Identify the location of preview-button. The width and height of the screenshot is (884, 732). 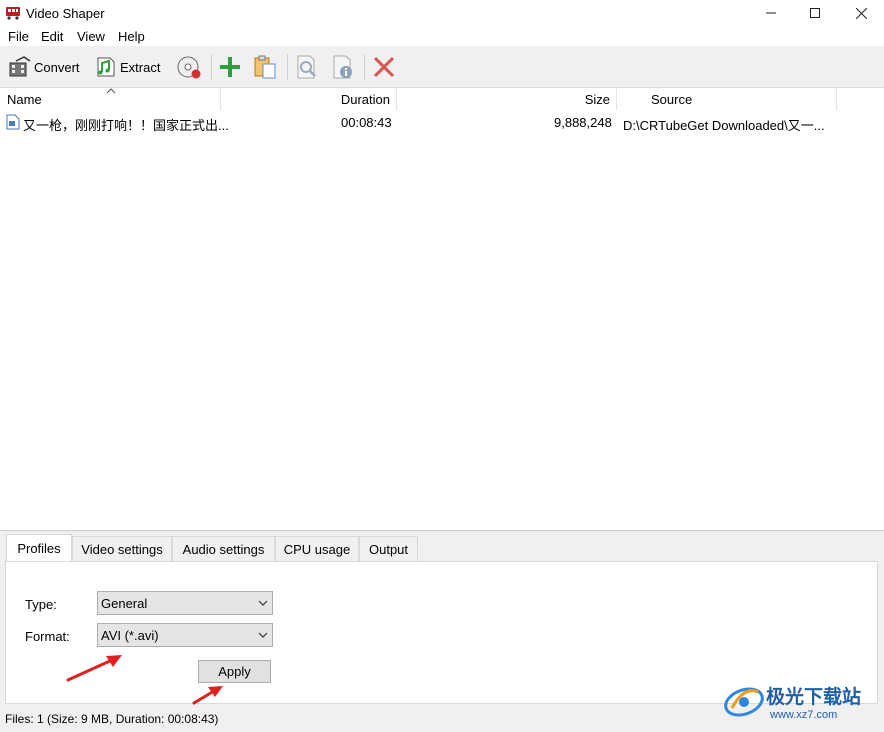
(307, 67).